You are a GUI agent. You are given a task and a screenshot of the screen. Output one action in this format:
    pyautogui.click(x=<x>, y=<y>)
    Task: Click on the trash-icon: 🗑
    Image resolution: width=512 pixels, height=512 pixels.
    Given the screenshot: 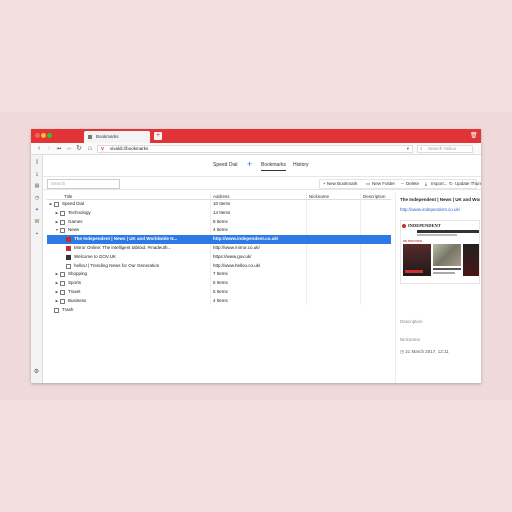 What is the action you would take?
    pyautogui.click(x=474, y=136)
    